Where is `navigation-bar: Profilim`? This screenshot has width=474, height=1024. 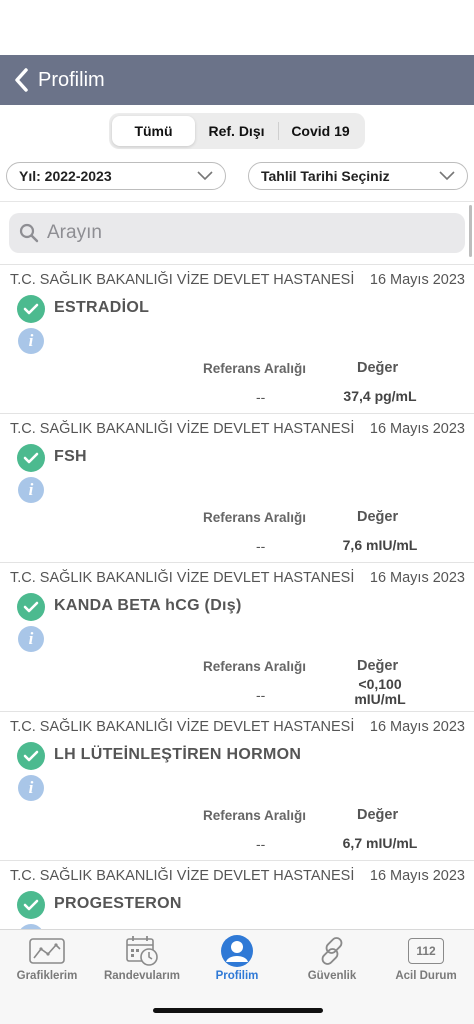 navigation-bar: Profilim is located at coordinates (237, 80).